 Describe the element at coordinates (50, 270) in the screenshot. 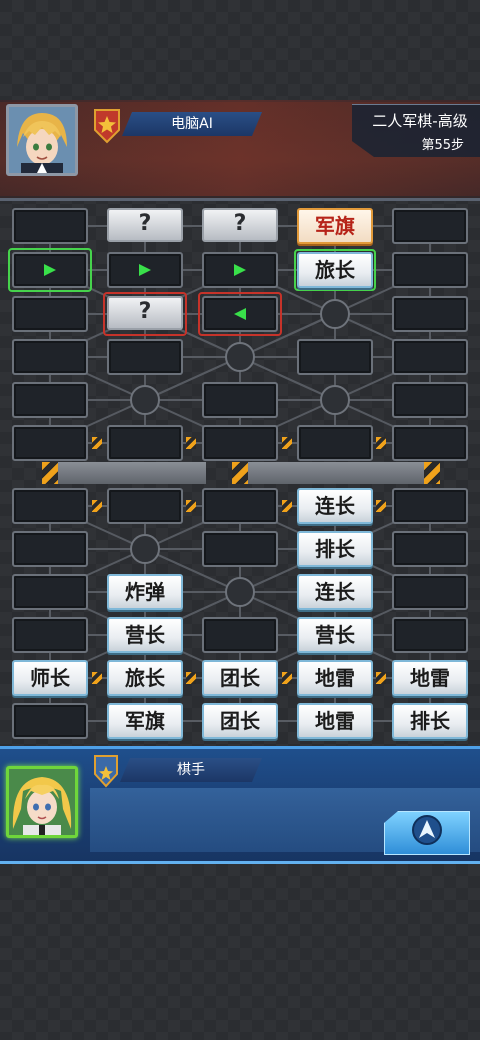

I see `selected-station-highlight` at that location.